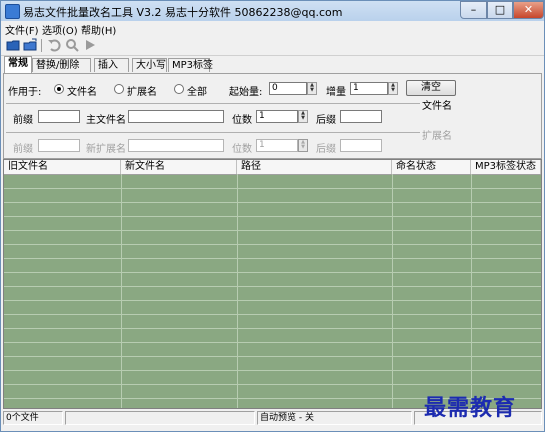  I want to click on status-auto-preview: 自动预览 - 关, so click(334, 418).